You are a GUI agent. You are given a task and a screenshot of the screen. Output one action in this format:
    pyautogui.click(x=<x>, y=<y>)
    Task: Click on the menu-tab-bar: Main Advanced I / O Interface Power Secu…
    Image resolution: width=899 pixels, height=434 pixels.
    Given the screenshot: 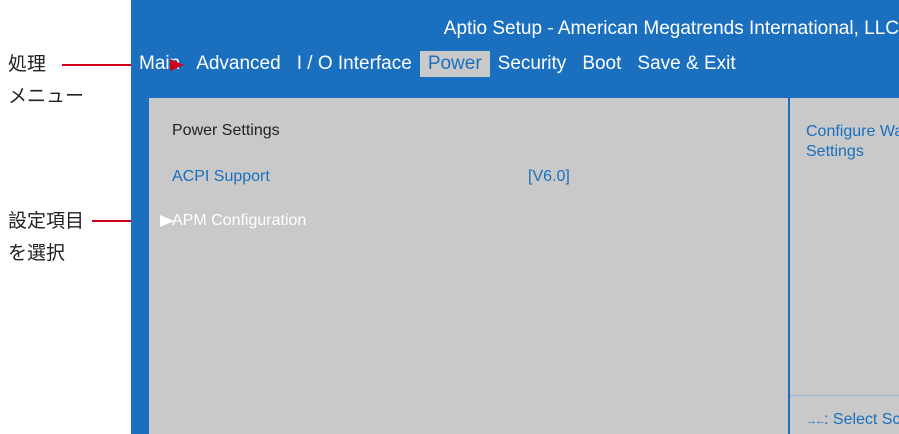 What is the action you would take?
    pyautogui.click(x=437, y=64)
    